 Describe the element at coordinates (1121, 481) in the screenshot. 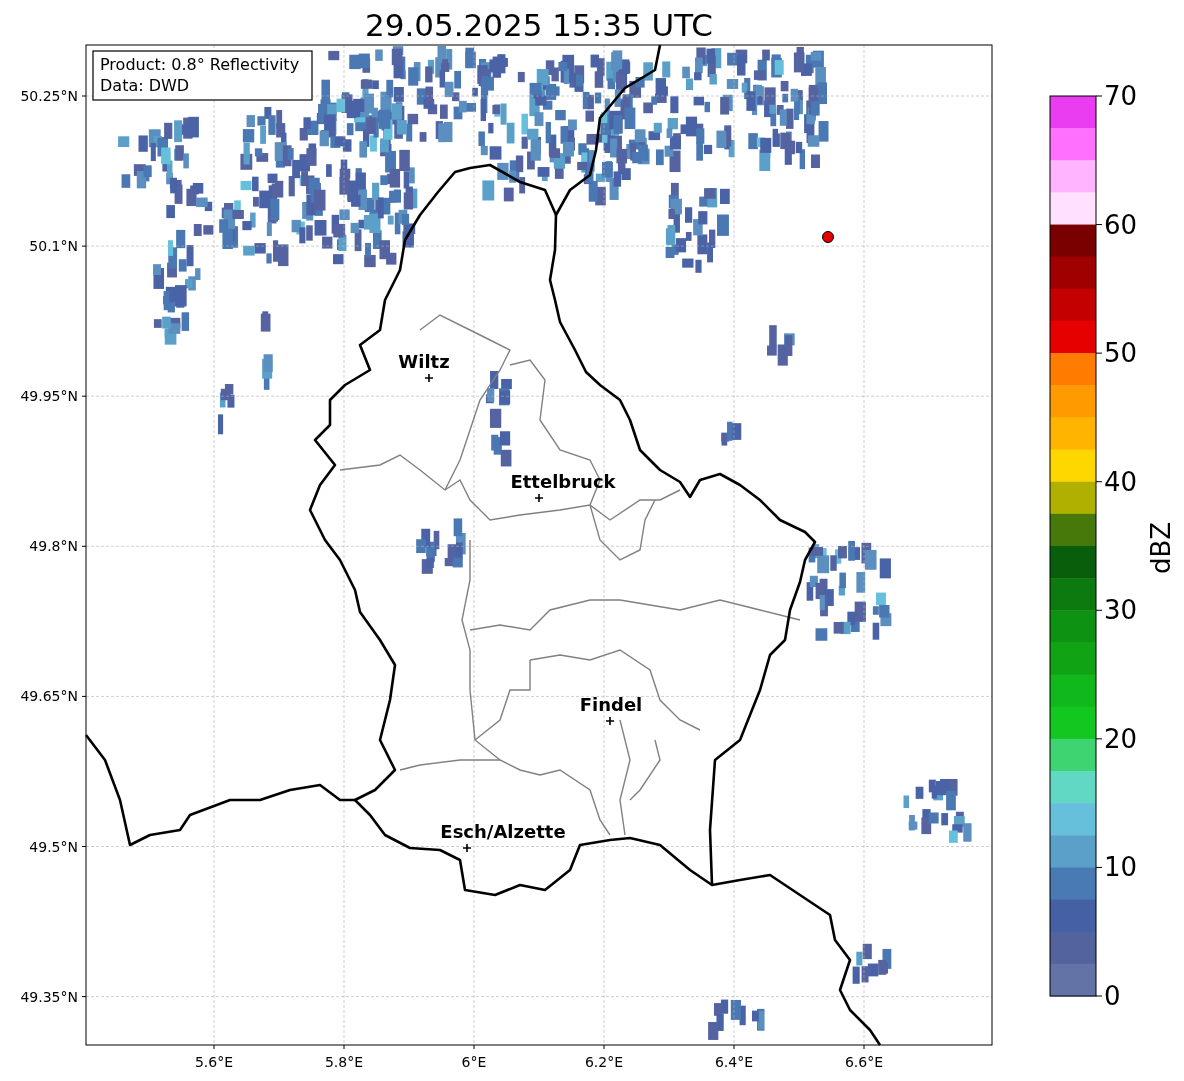

I see `colorbar-tick-label: 40` at that location.